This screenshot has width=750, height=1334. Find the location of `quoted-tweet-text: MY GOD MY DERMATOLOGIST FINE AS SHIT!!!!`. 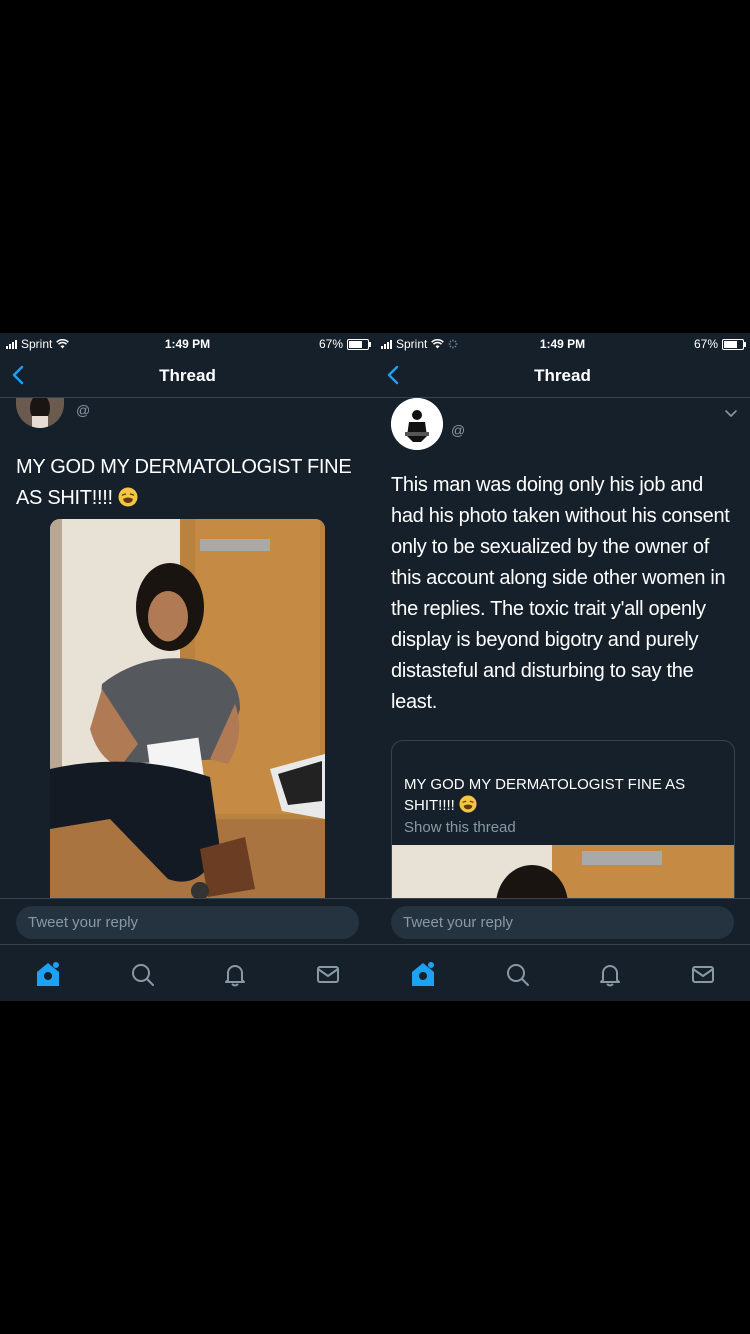

quoted-tweet-text: MY GOD MY DERMATOLOGIST FINE AS SHIT!!!! is located at coordinates (545, 795).